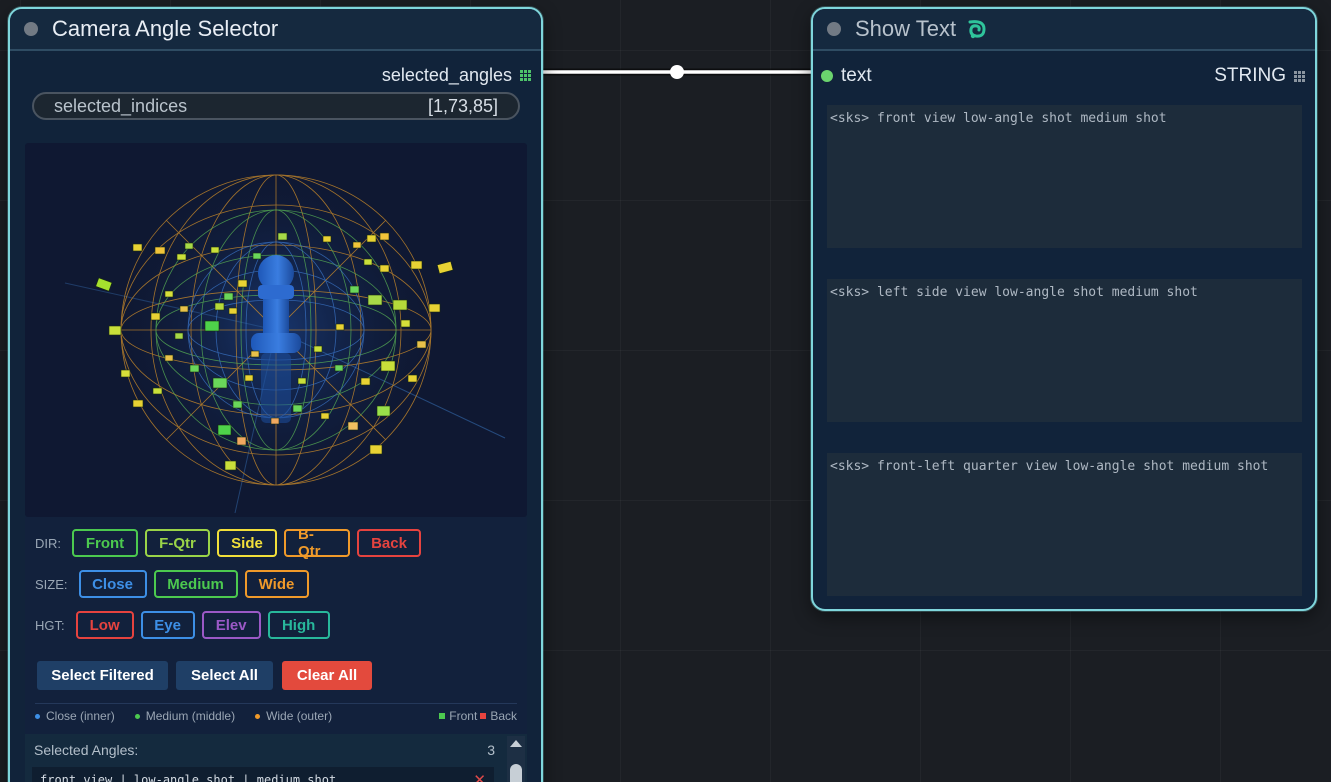 This screenshot has height=782, width=1331. I want to click on filter-button-front: Front, so click(105, 543).